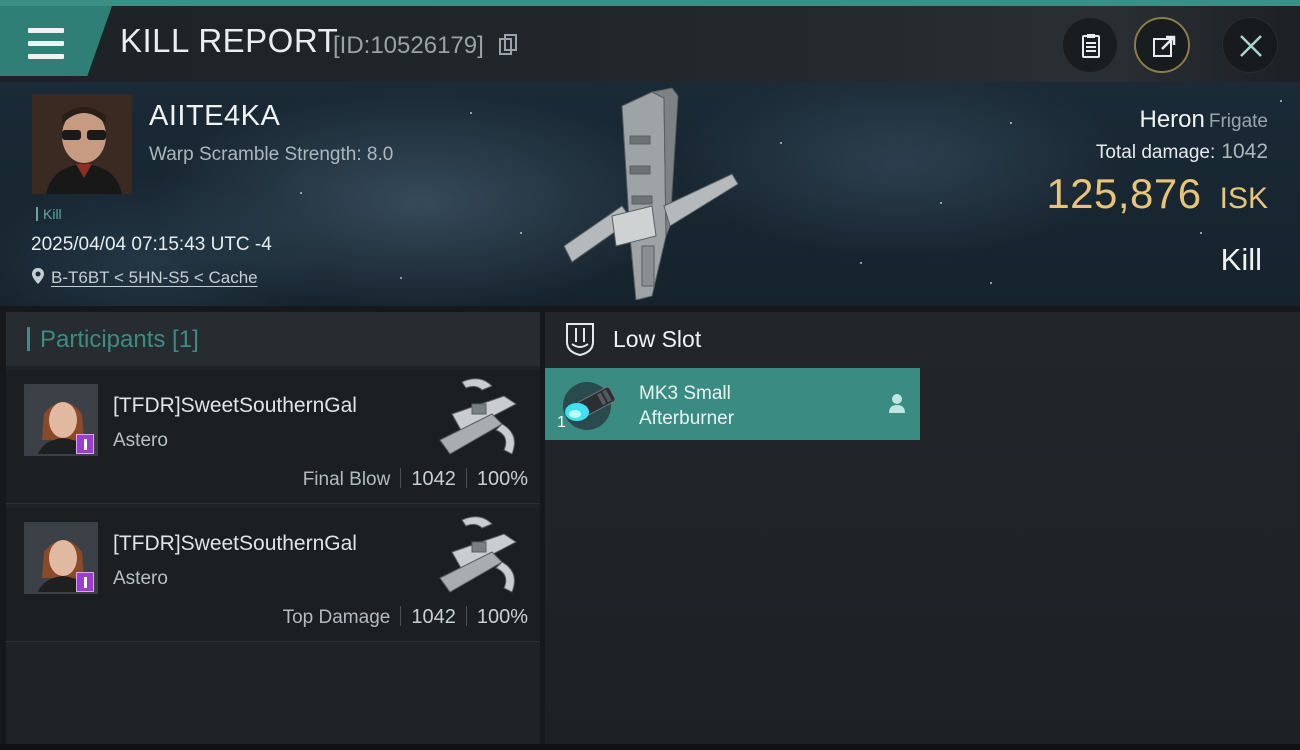  Describe the element at coordinates (685, 393) in the screenshot. I see `module-name-line1: MK3 Small` at that location.